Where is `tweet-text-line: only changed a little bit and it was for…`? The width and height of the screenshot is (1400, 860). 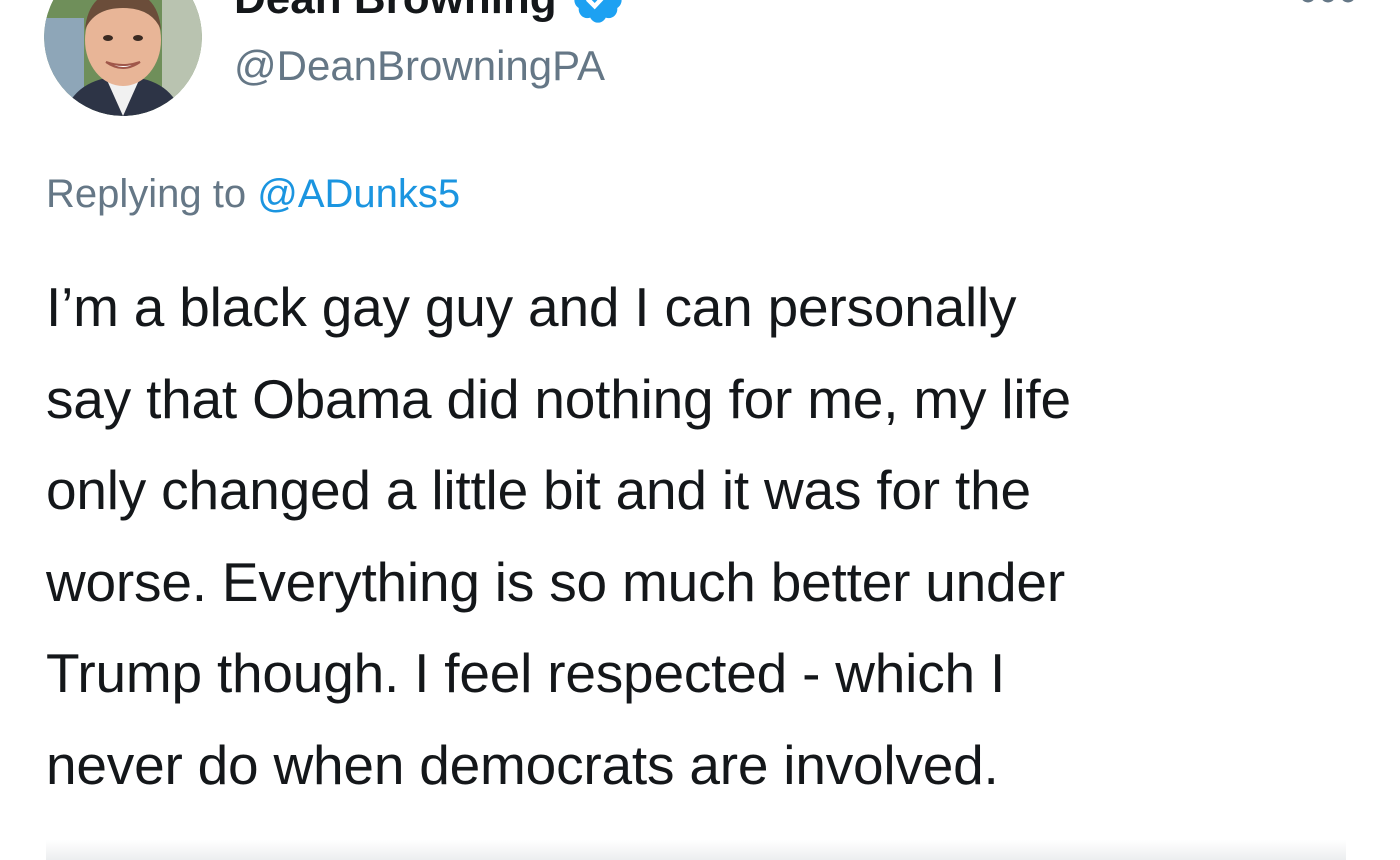
tweet-text-line: only changed a little bit and it was for… is located at coordinates (538, 490).